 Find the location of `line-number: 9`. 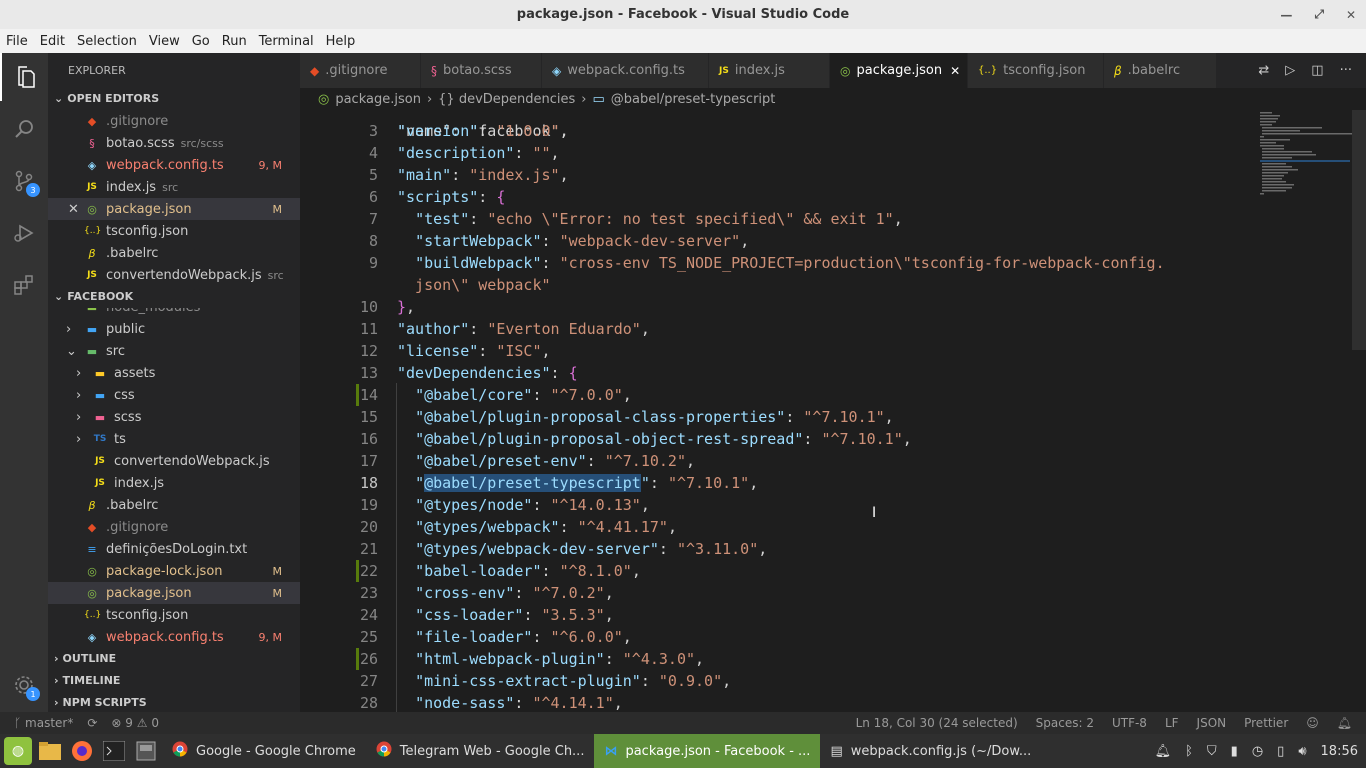

line-number: 9 is located at coordinates (373, 263).